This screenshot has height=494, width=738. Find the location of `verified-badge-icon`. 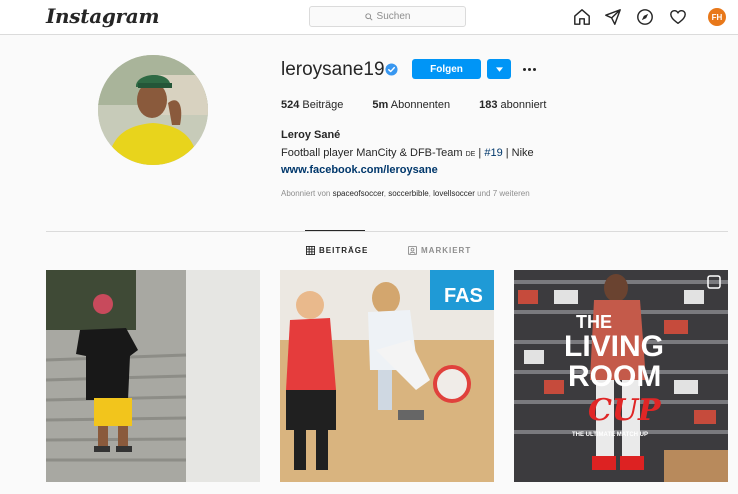

verified-badge-icon is located at coordinates (391, 72).